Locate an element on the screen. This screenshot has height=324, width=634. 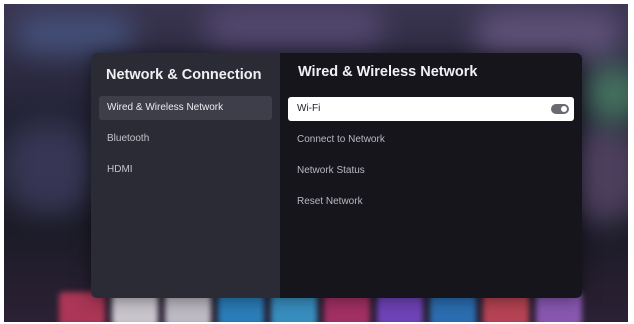
options-panel-title: Wired & Wireless Network is located at coordinates (388, 72).